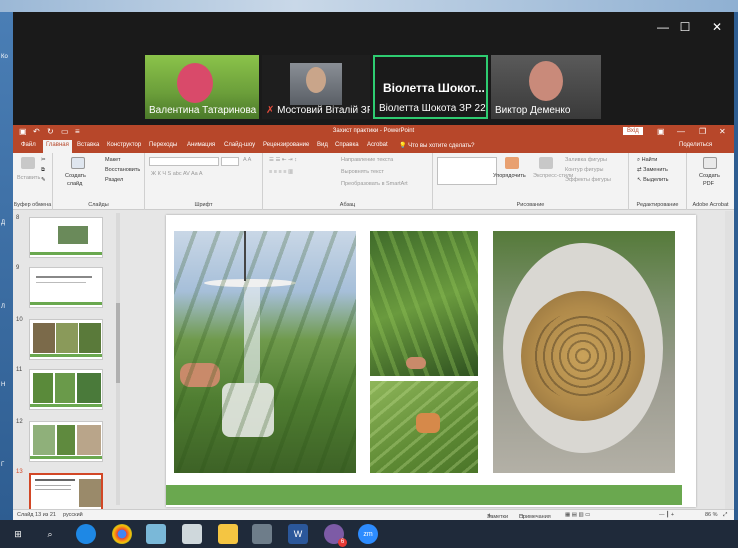  I want to click on group-label: Буфер обмена, so click(32, 205).